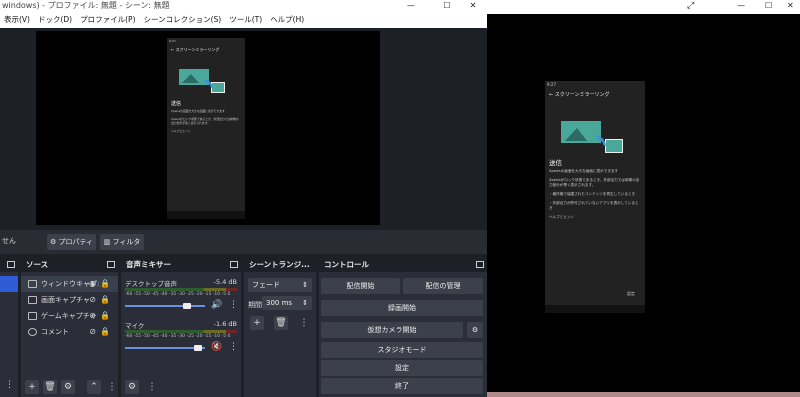 The height and width of the screenshot is (397, 800). I want to click on start-record-button: 録画開始, so click(402, 308).